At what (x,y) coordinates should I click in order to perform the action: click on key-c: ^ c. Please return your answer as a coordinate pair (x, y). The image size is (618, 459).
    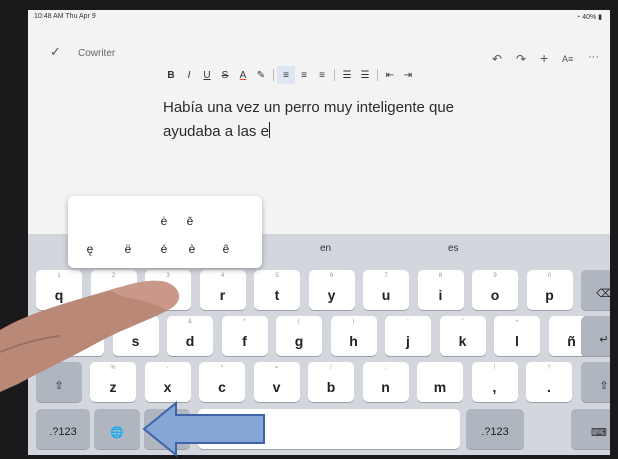
    Looking at the image, I should click on (222, 382).